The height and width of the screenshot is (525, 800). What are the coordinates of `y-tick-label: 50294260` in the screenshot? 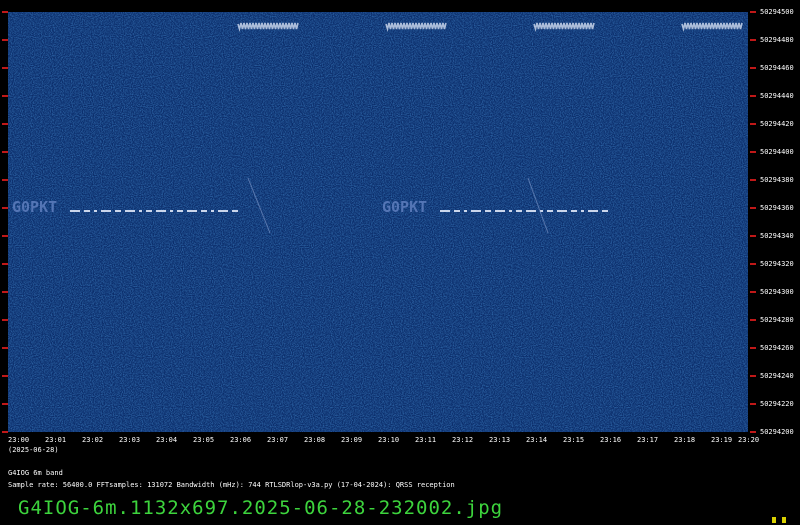 It's located at (777, 348).